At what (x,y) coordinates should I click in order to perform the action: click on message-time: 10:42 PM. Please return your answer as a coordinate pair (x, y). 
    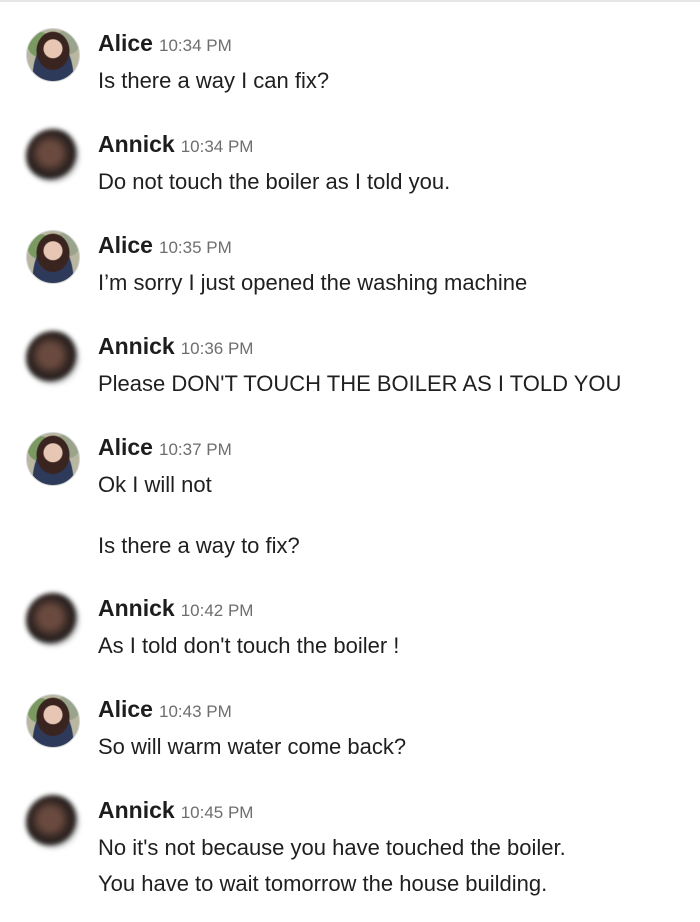
    Looking at the image, I should click on (217, 610).